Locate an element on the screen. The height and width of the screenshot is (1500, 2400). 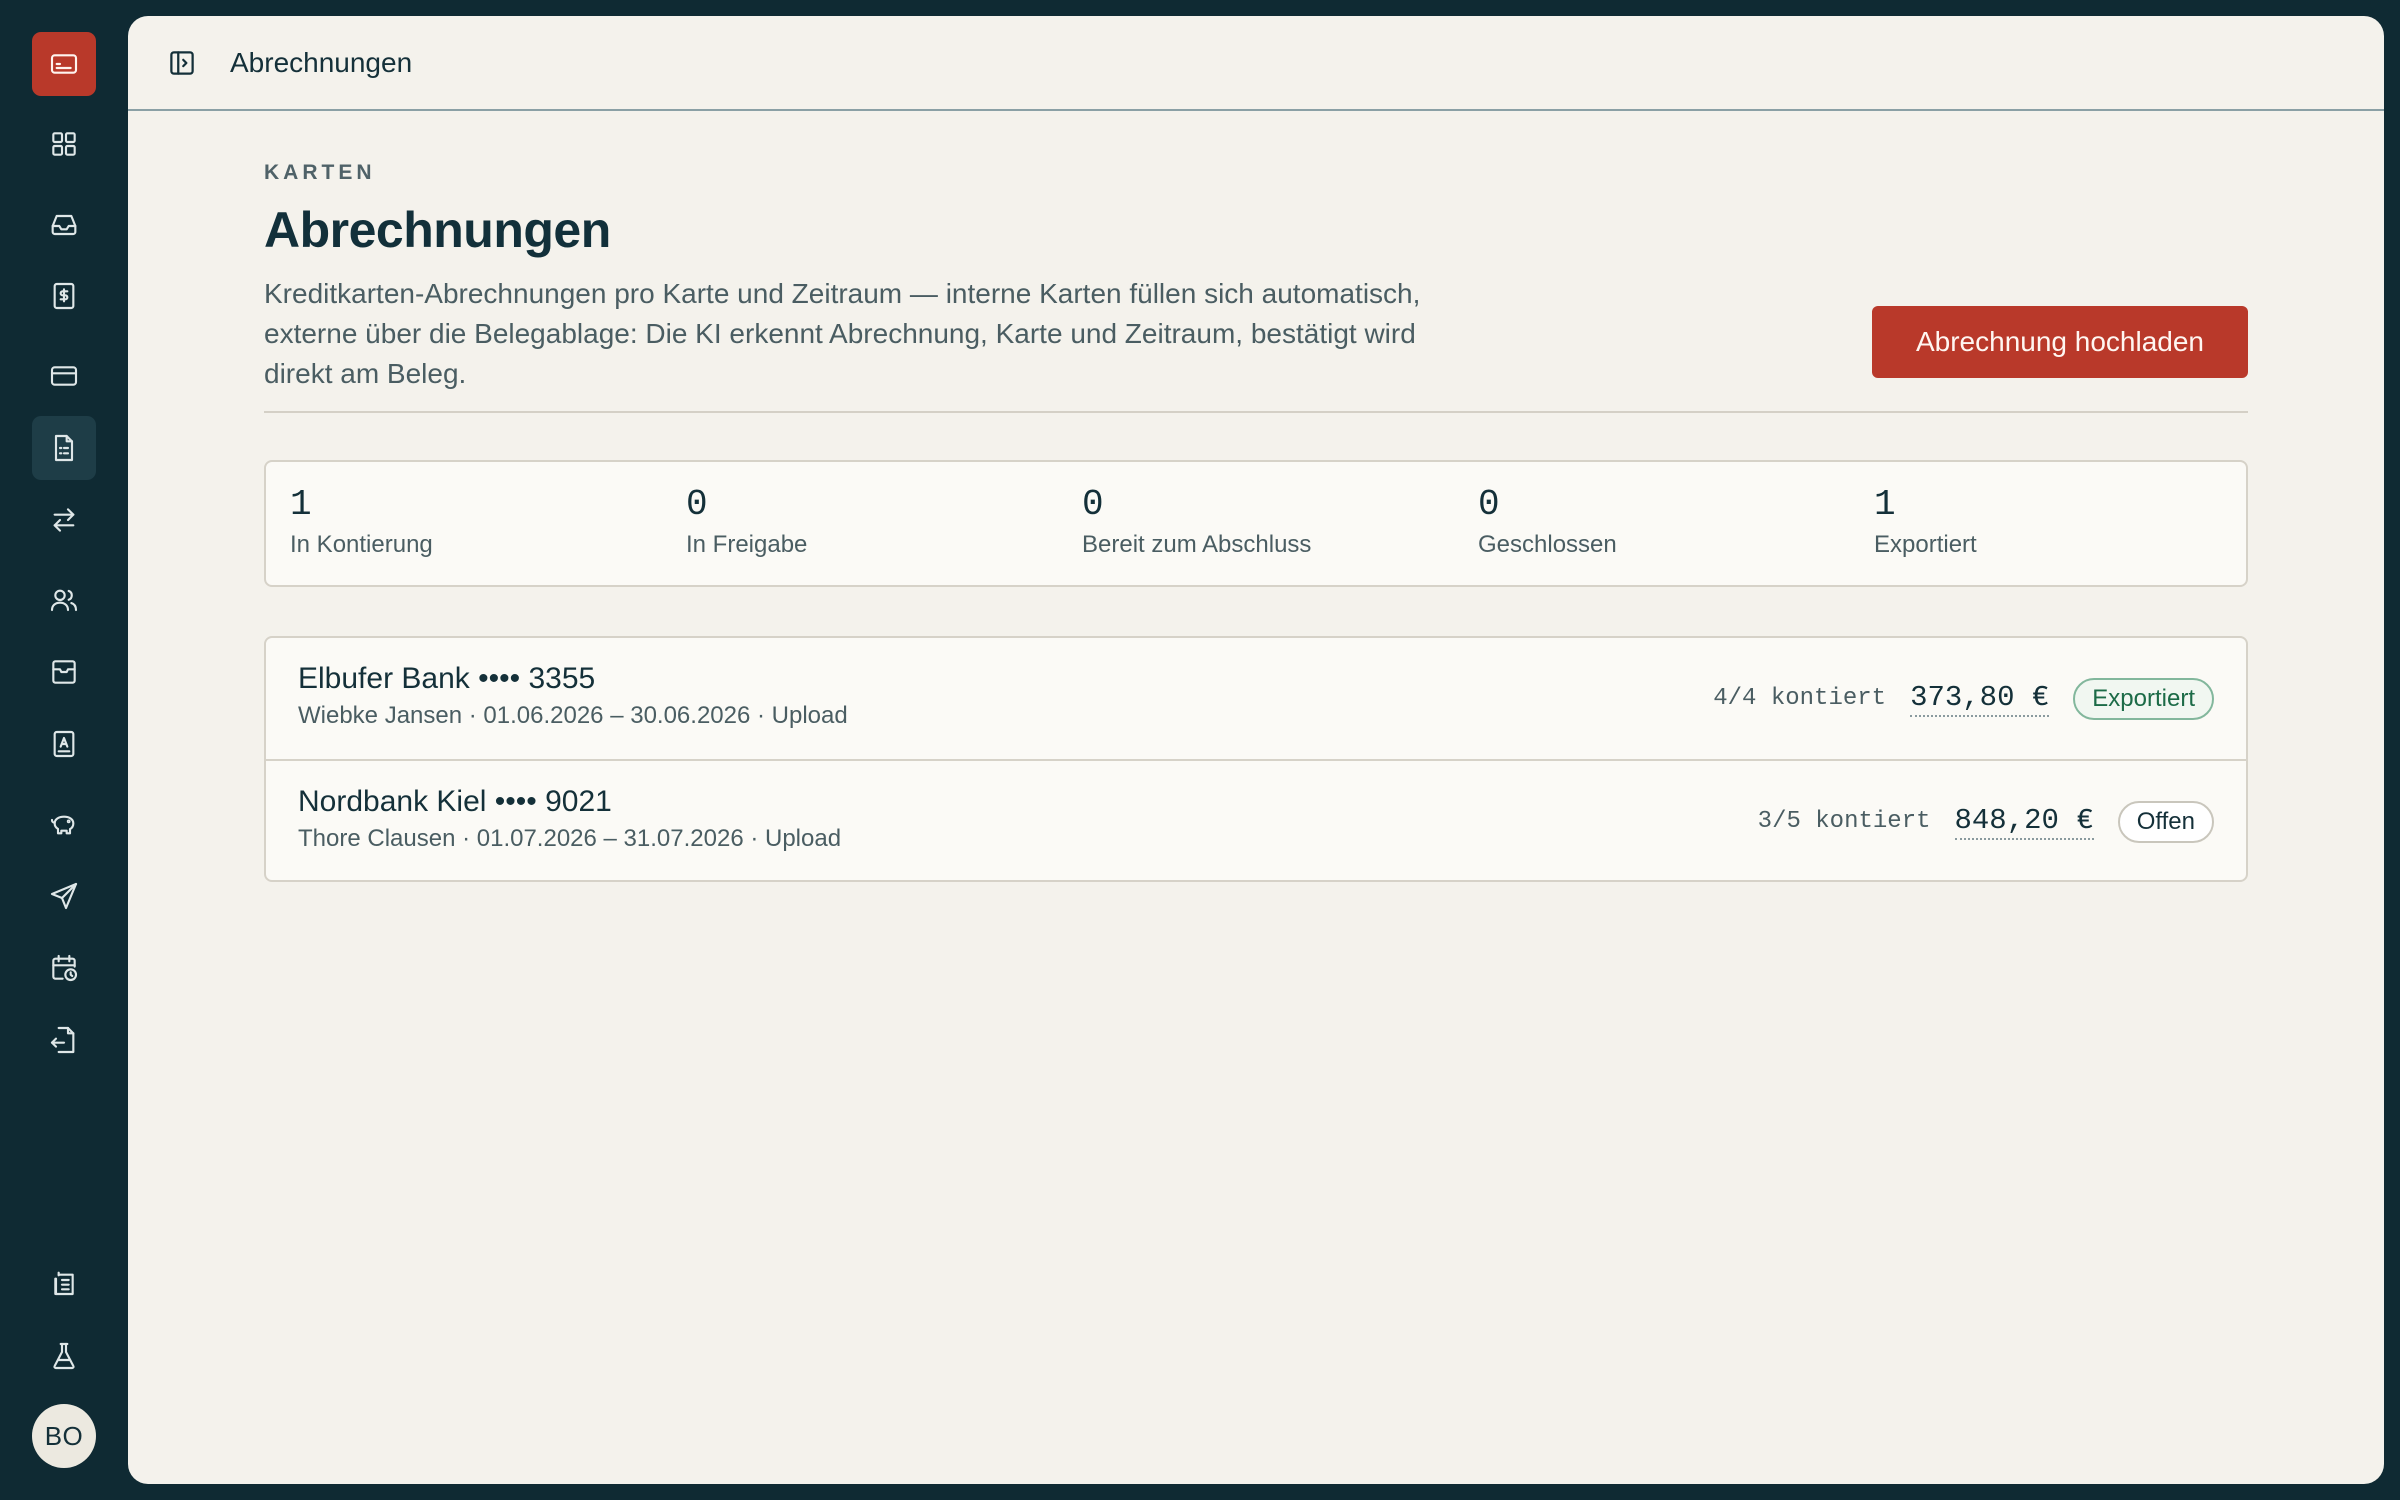
nav-transactions is located at coordinates (64, 520).